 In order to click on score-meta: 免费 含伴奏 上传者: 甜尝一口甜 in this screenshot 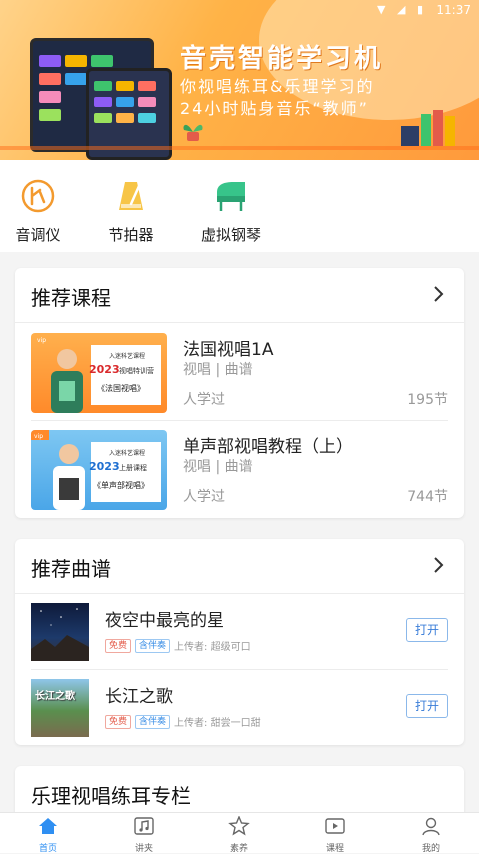, I will do `click(183, 721)`.